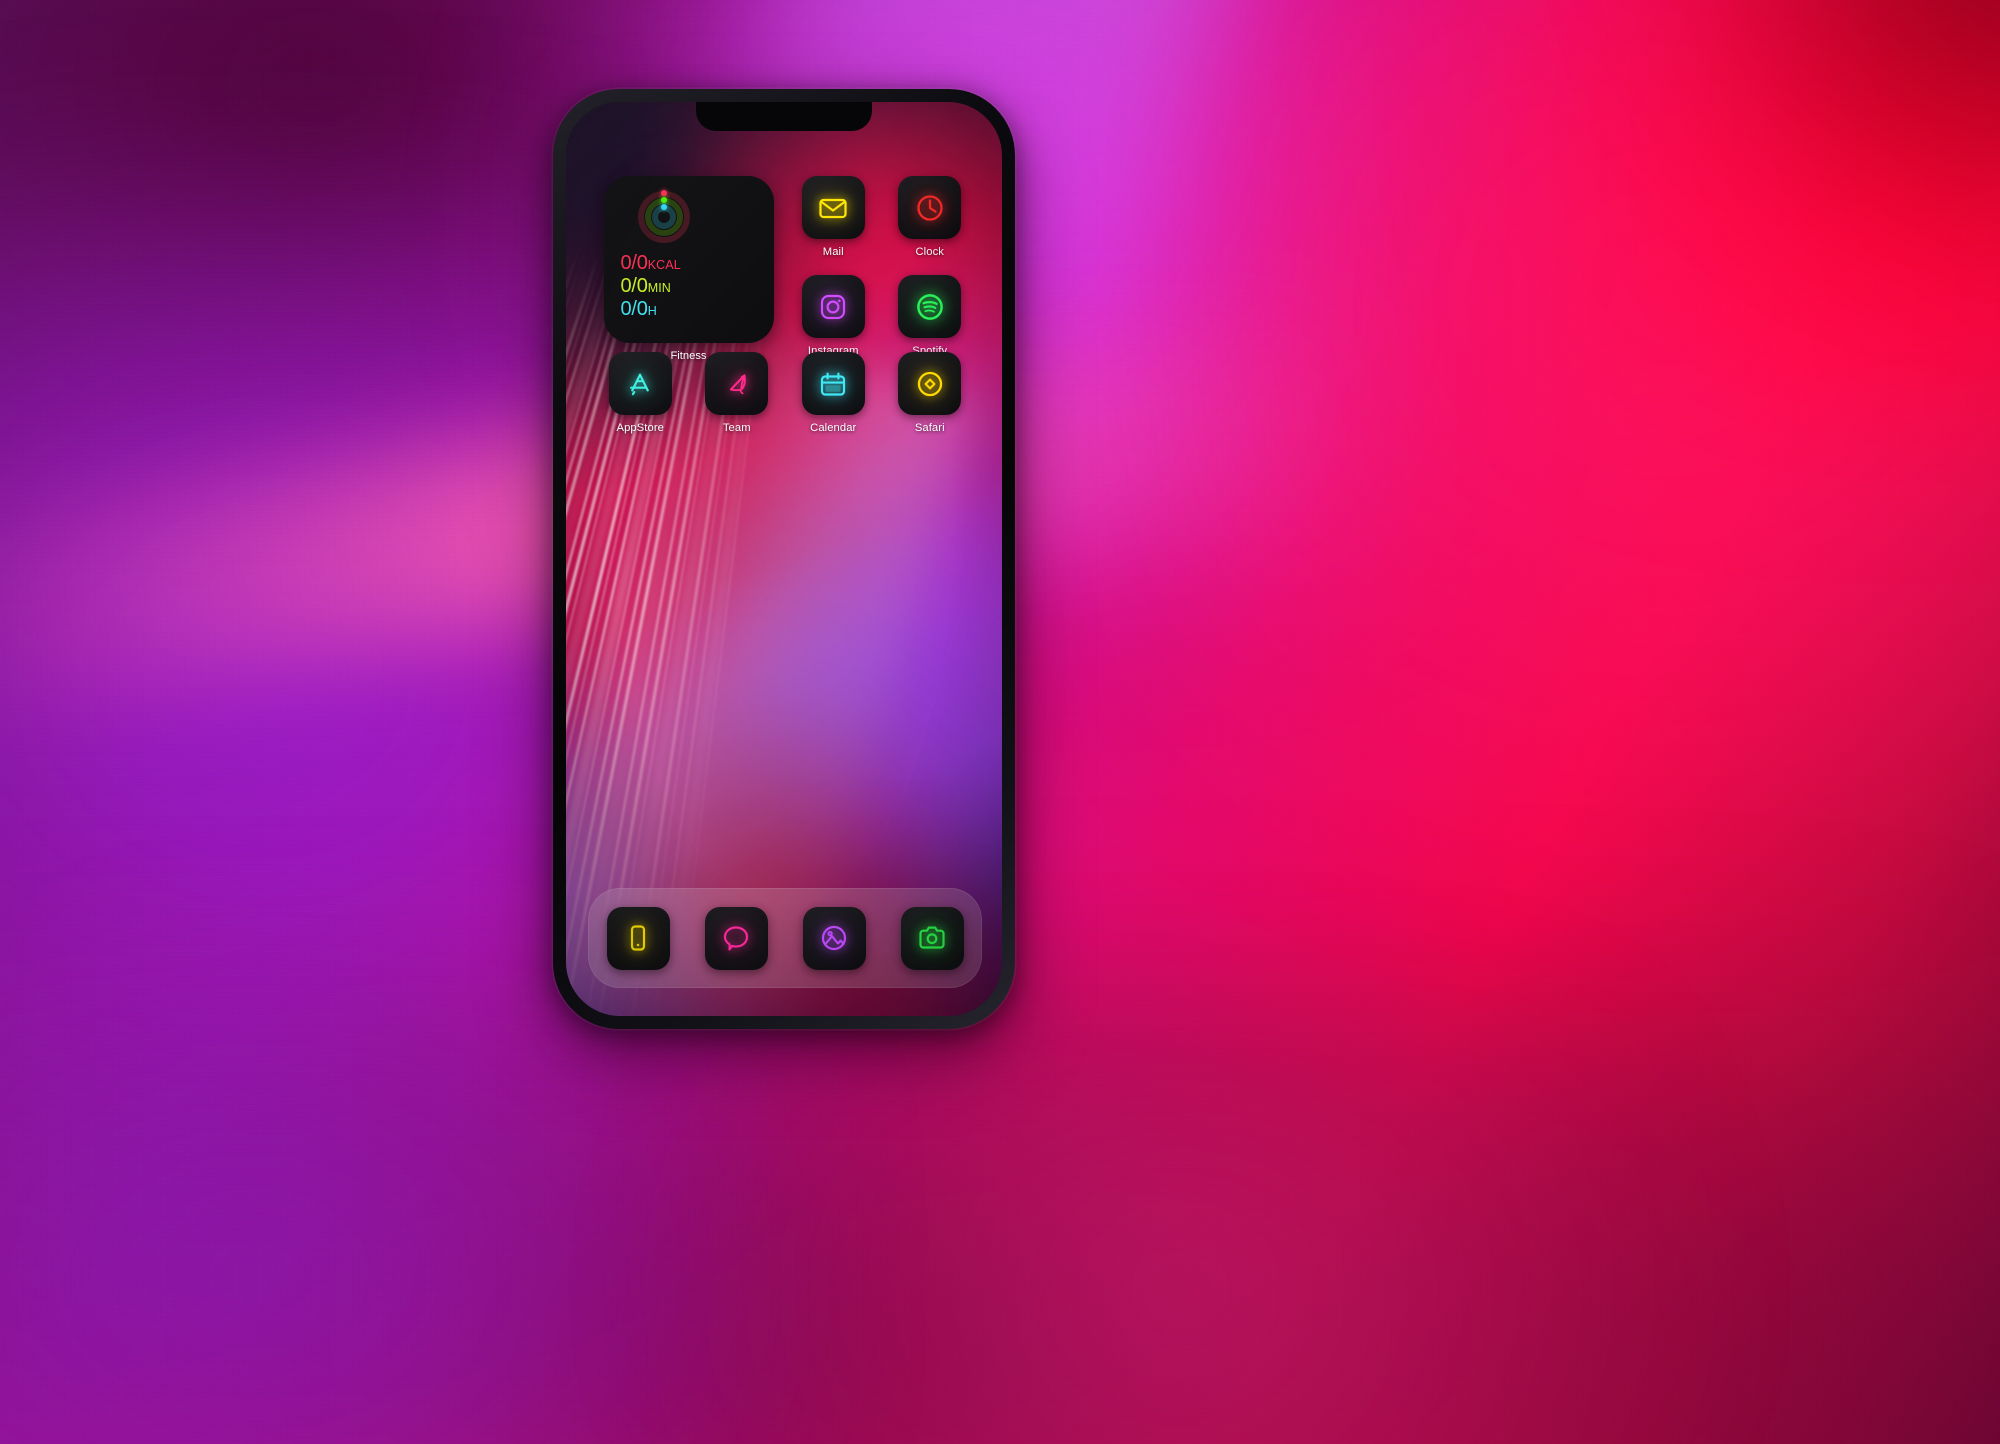 The height and width of the screenshot is (1444, 2000). I want to click on photos-icon, so click(834, 938).